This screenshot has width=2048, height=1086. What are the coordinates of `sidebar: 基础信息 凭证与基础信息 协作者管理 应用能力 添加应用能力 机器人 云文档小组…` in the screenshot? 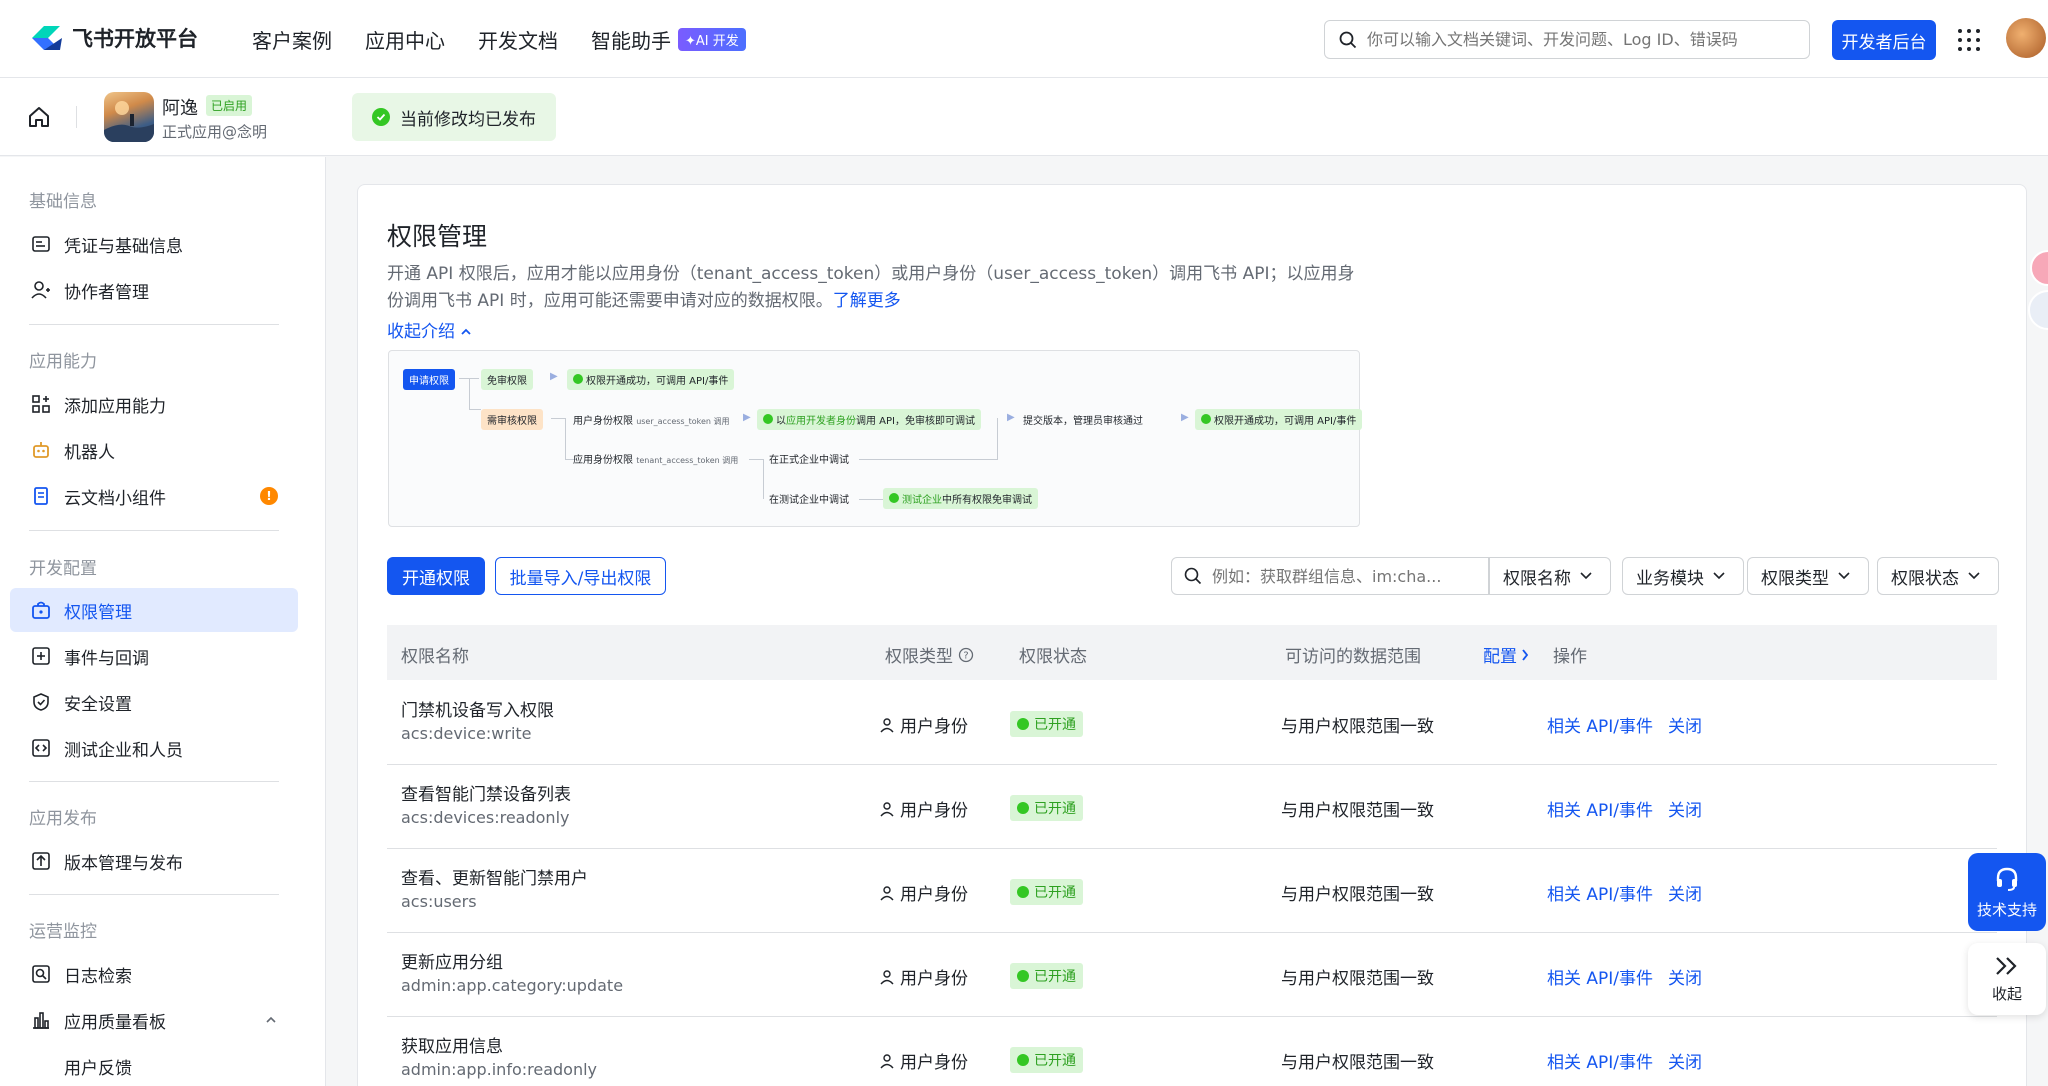 It's located at (163, 621).